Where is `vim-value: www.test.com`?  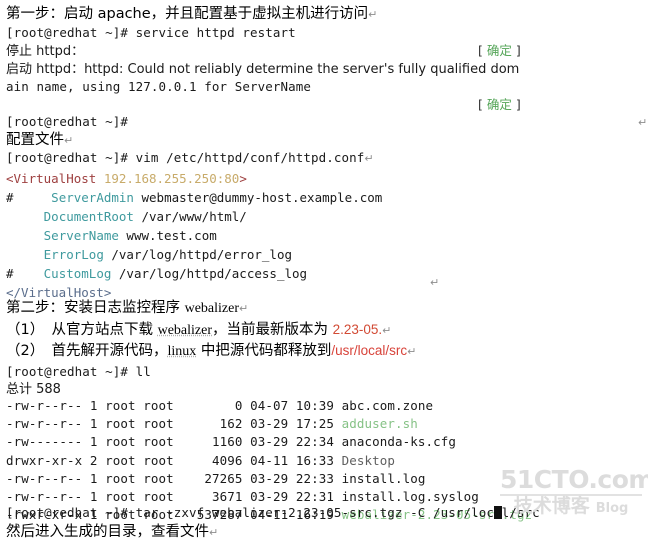 vim-value: www.test.com is located at coordinates (167, 235).